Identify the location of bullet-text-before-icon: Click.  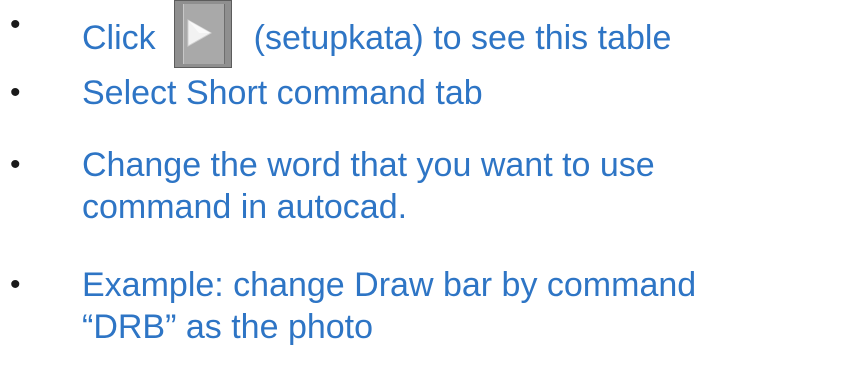
(119, 38).